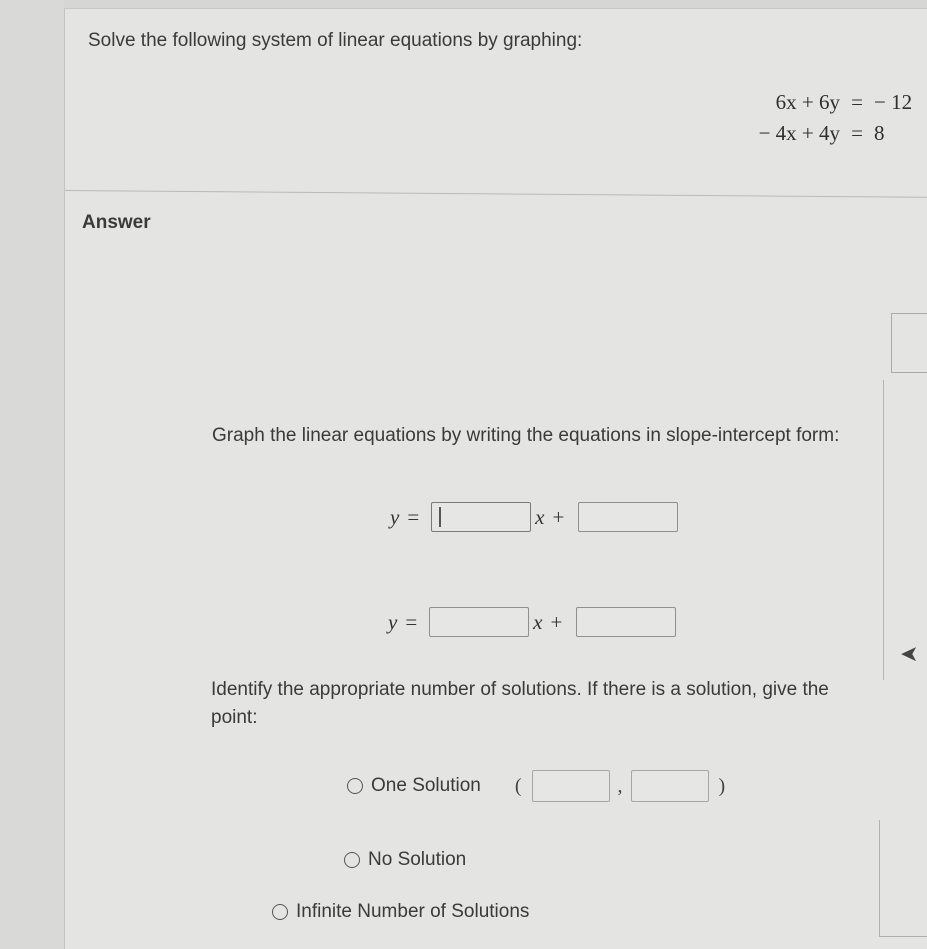 Image resolution: width=927 pixels, height=949 pixels. I want to click on option-one-solution: One Solution ( , ), so click(538, 786).